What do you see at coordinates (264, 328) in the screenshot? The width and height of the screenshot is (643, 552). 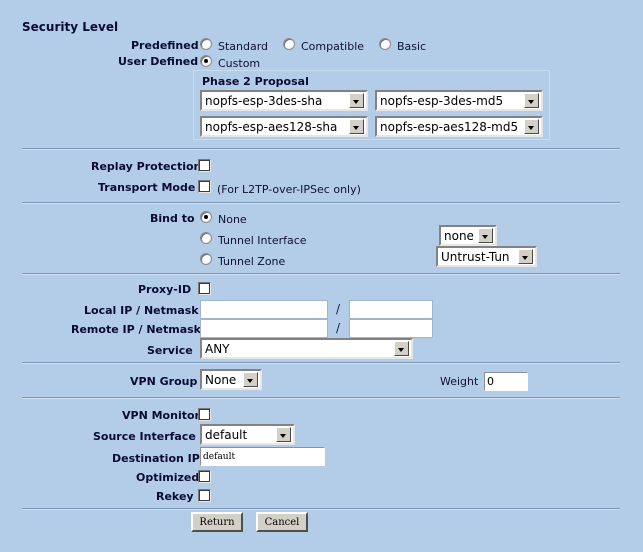 I see `remote-ip-input` at bounding box center [264, 328].